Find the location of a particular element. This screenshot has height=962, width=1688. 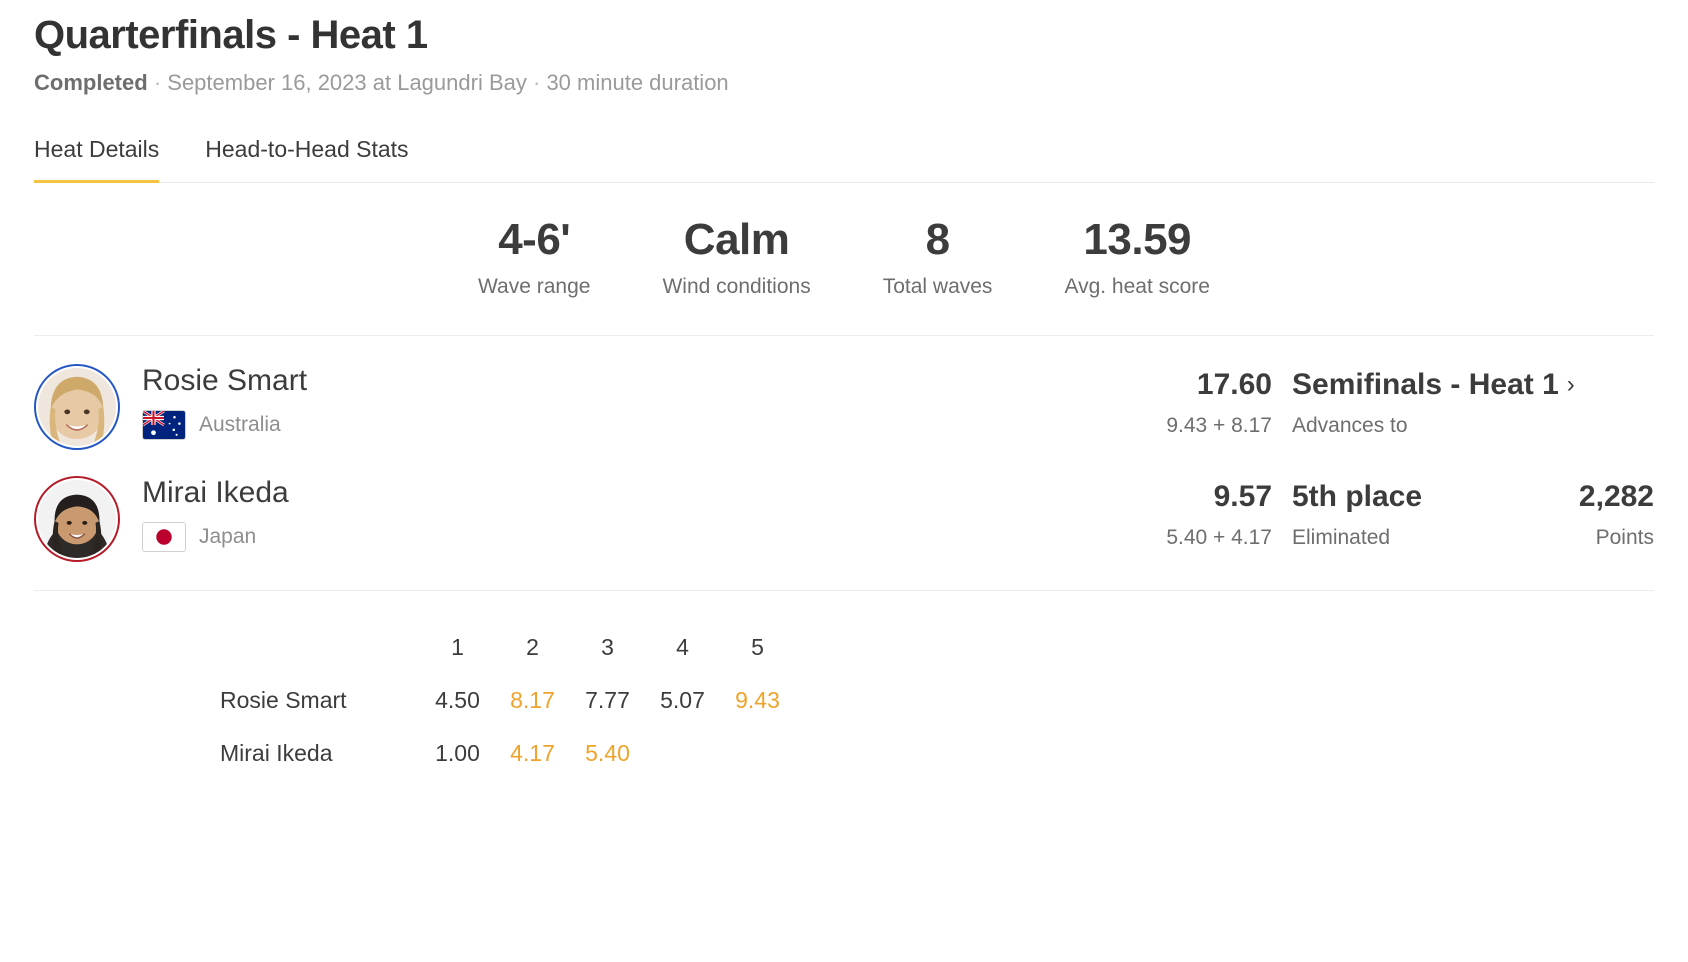

tab-heat-details: Heat Details is located at coordinates (97, 160).